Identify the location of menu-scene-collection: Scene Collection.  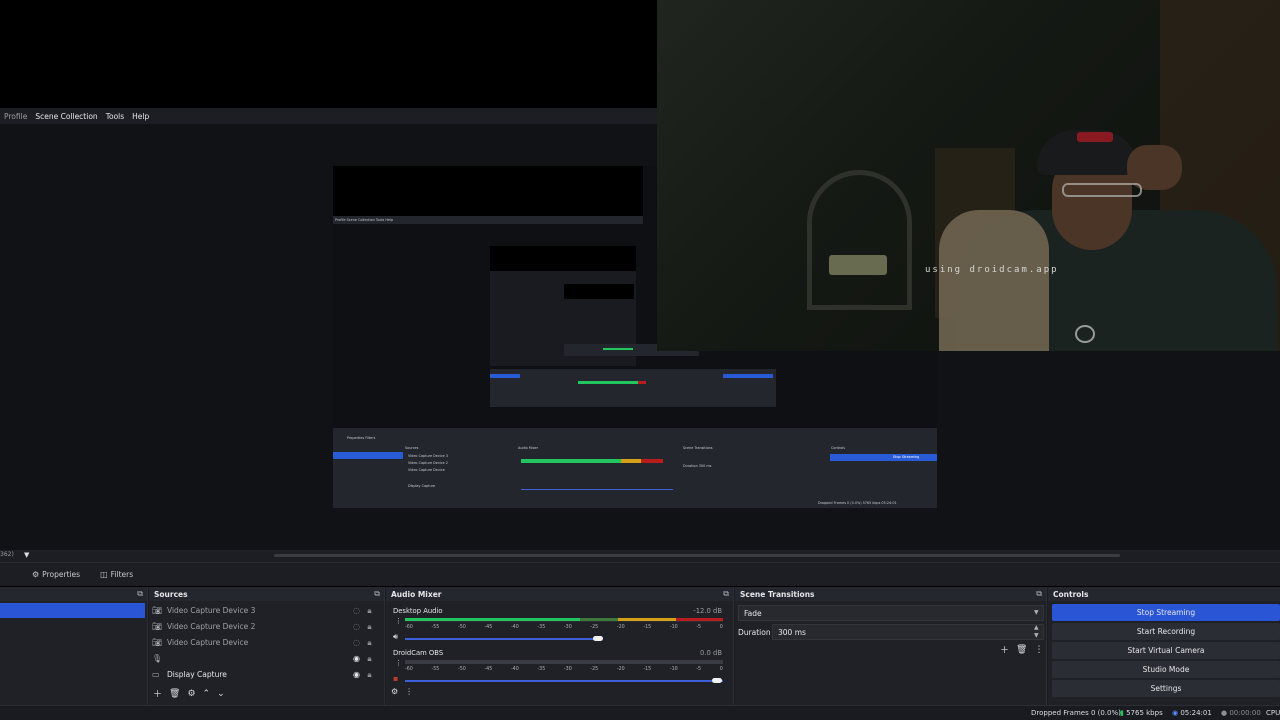
(66, 116).